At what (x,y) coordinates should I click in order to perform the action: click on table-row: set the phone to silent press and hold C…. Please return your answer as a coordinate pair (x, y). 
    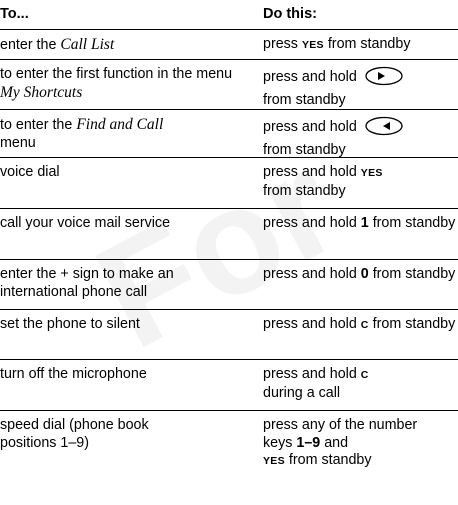
    Looking at the image, I should click on (229, 334).